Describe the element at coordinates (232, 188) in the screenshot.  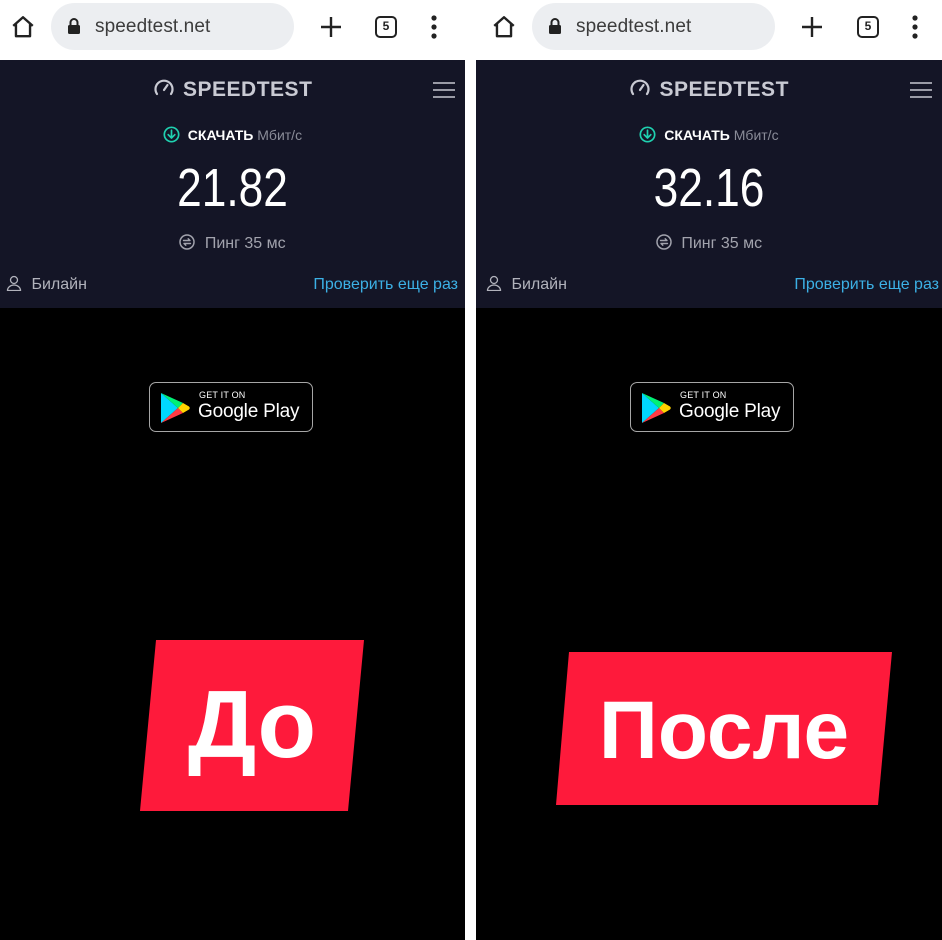
I see `download-speed-value: 21.82` at that location.